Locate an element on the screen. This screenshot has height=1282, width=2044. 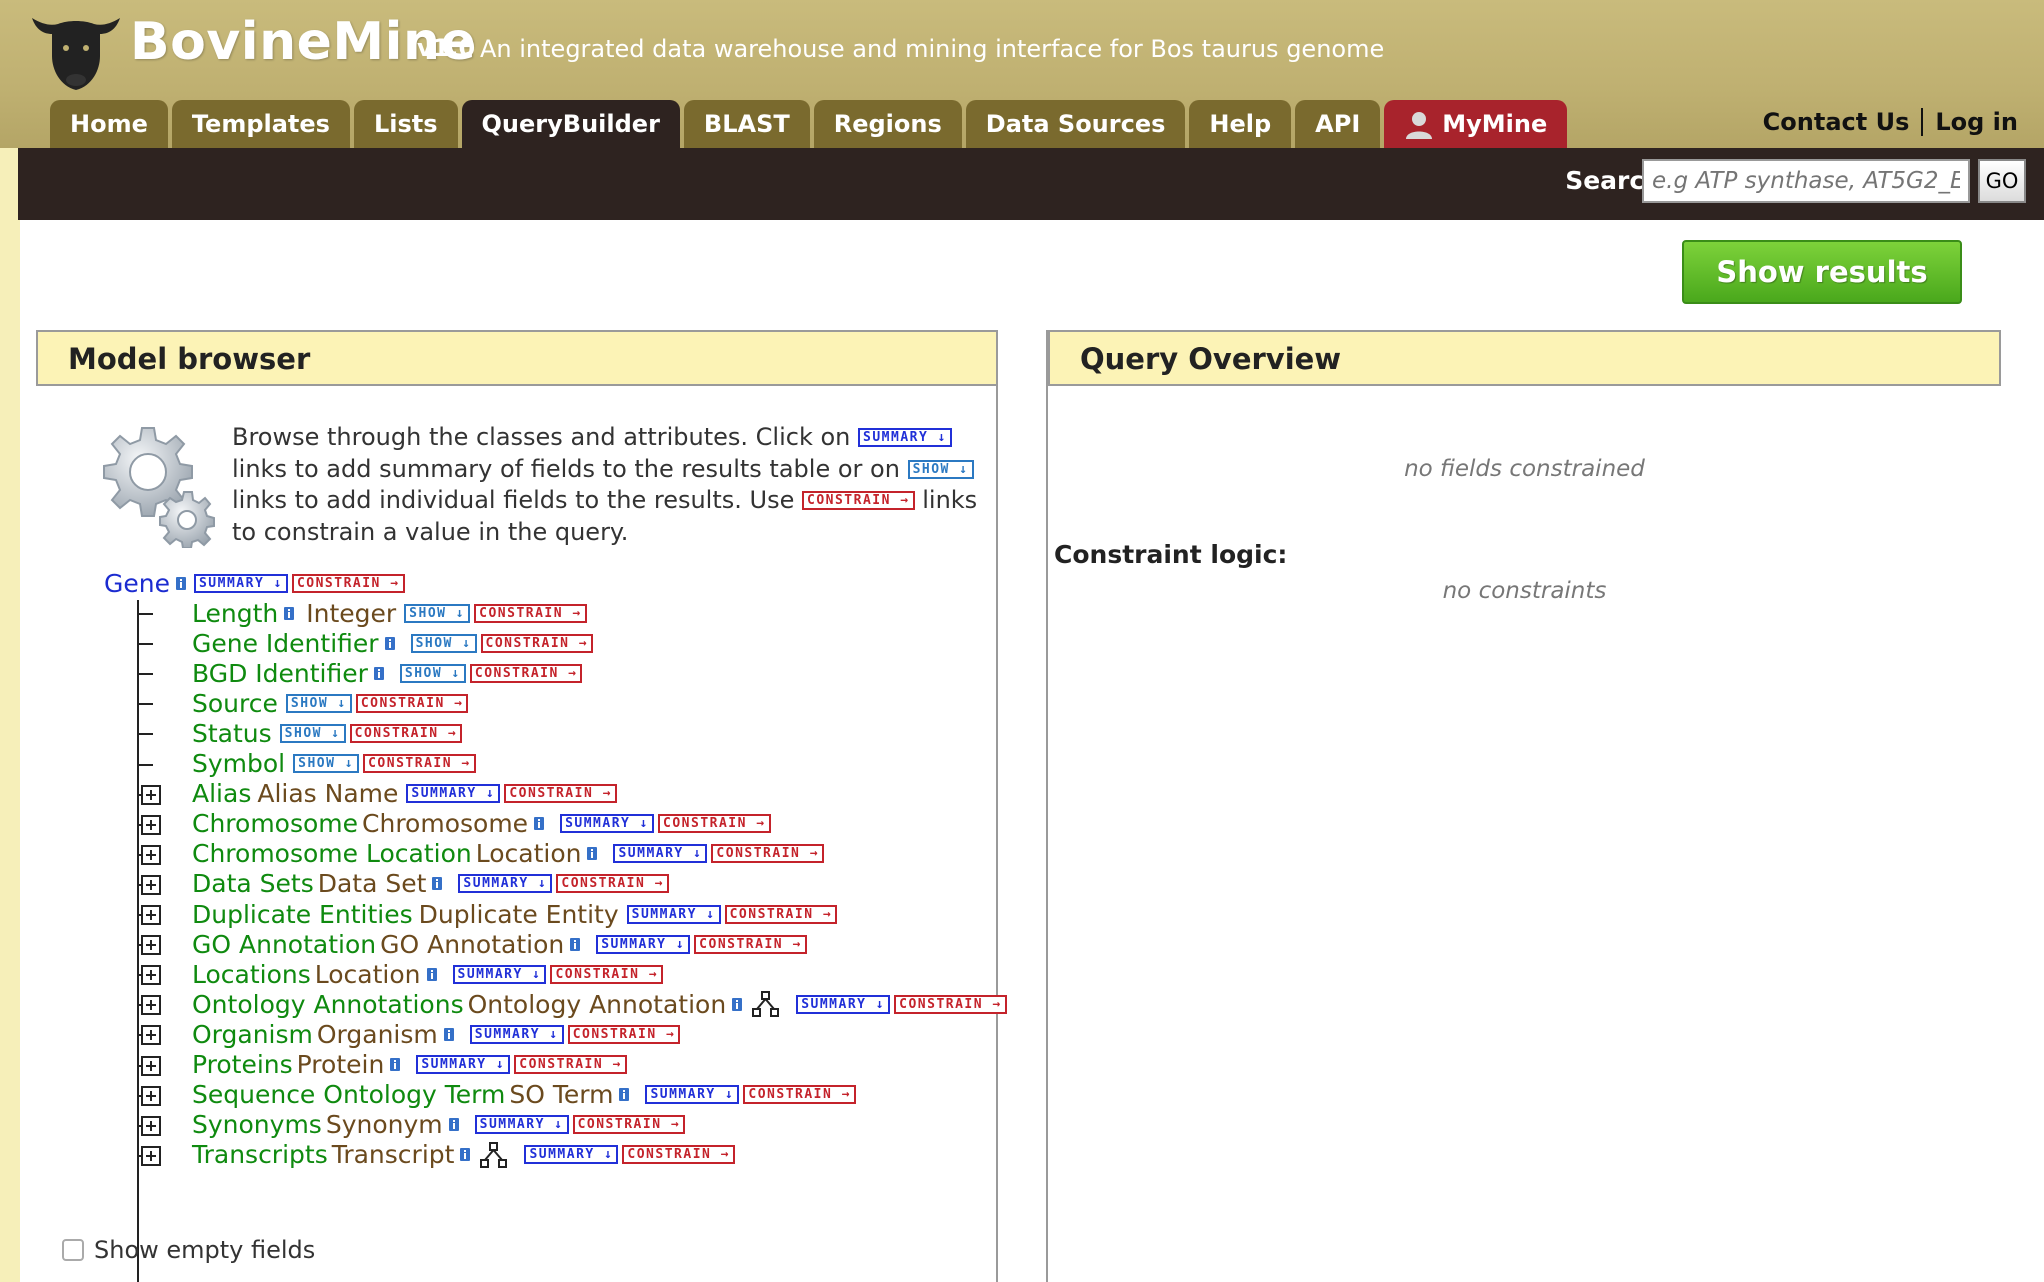
cow-logo-icon is located at coordinates (76, 48).